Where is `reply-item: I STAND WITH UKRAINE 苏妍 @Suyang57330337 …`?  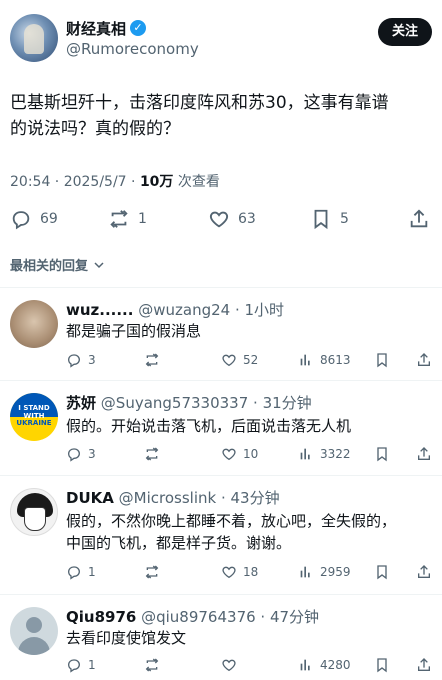
reply-item: I STAND WITH UKRAINE 苏妍 @Suyang57330337 … is located at coordinates (221, 428).